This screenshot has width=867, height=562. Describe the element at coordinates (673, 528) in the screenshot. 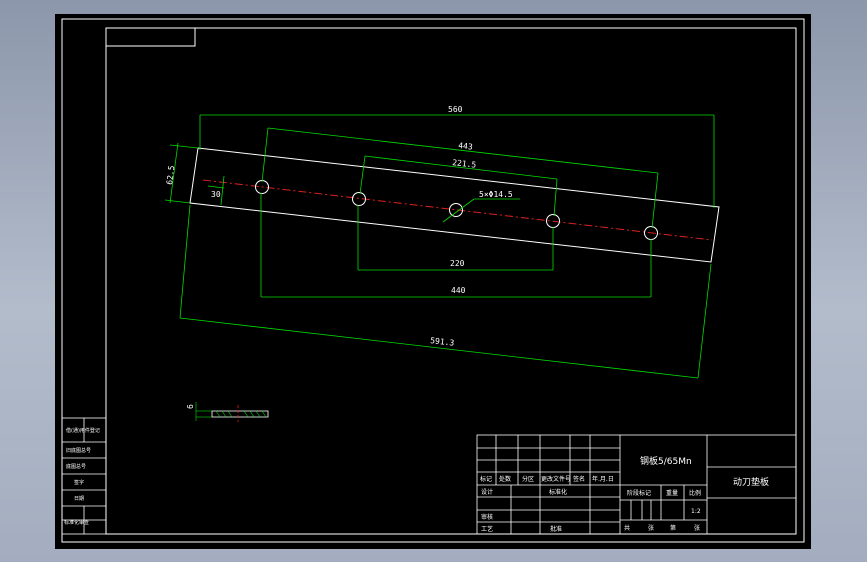

I see `tb-label-sheet-no: 第` at that location.